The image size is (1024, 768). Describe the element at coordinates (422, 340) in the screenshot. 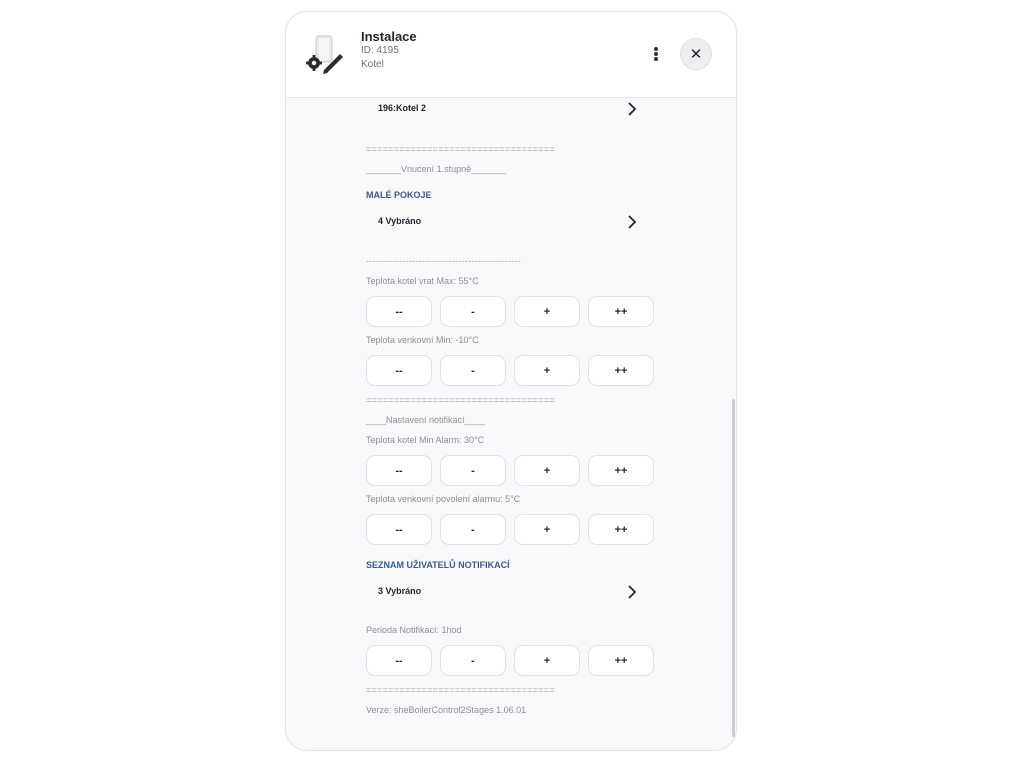

I see `teplota-venkovni-min-label: Teplota venkovní Min: -10°C` at that location.